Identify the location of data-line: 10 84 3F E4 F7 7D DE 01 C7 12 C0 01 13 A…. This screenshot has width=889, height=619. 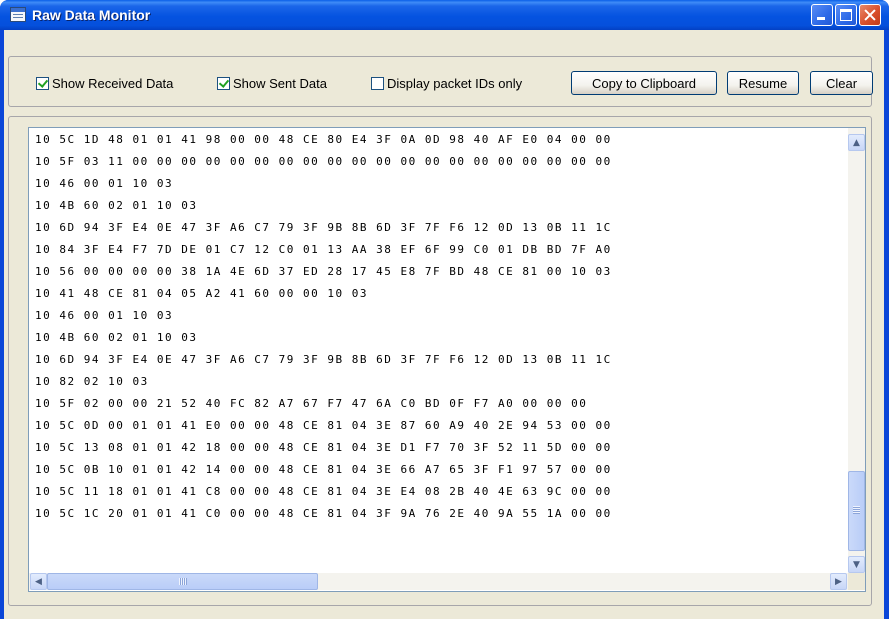
(323, 249).